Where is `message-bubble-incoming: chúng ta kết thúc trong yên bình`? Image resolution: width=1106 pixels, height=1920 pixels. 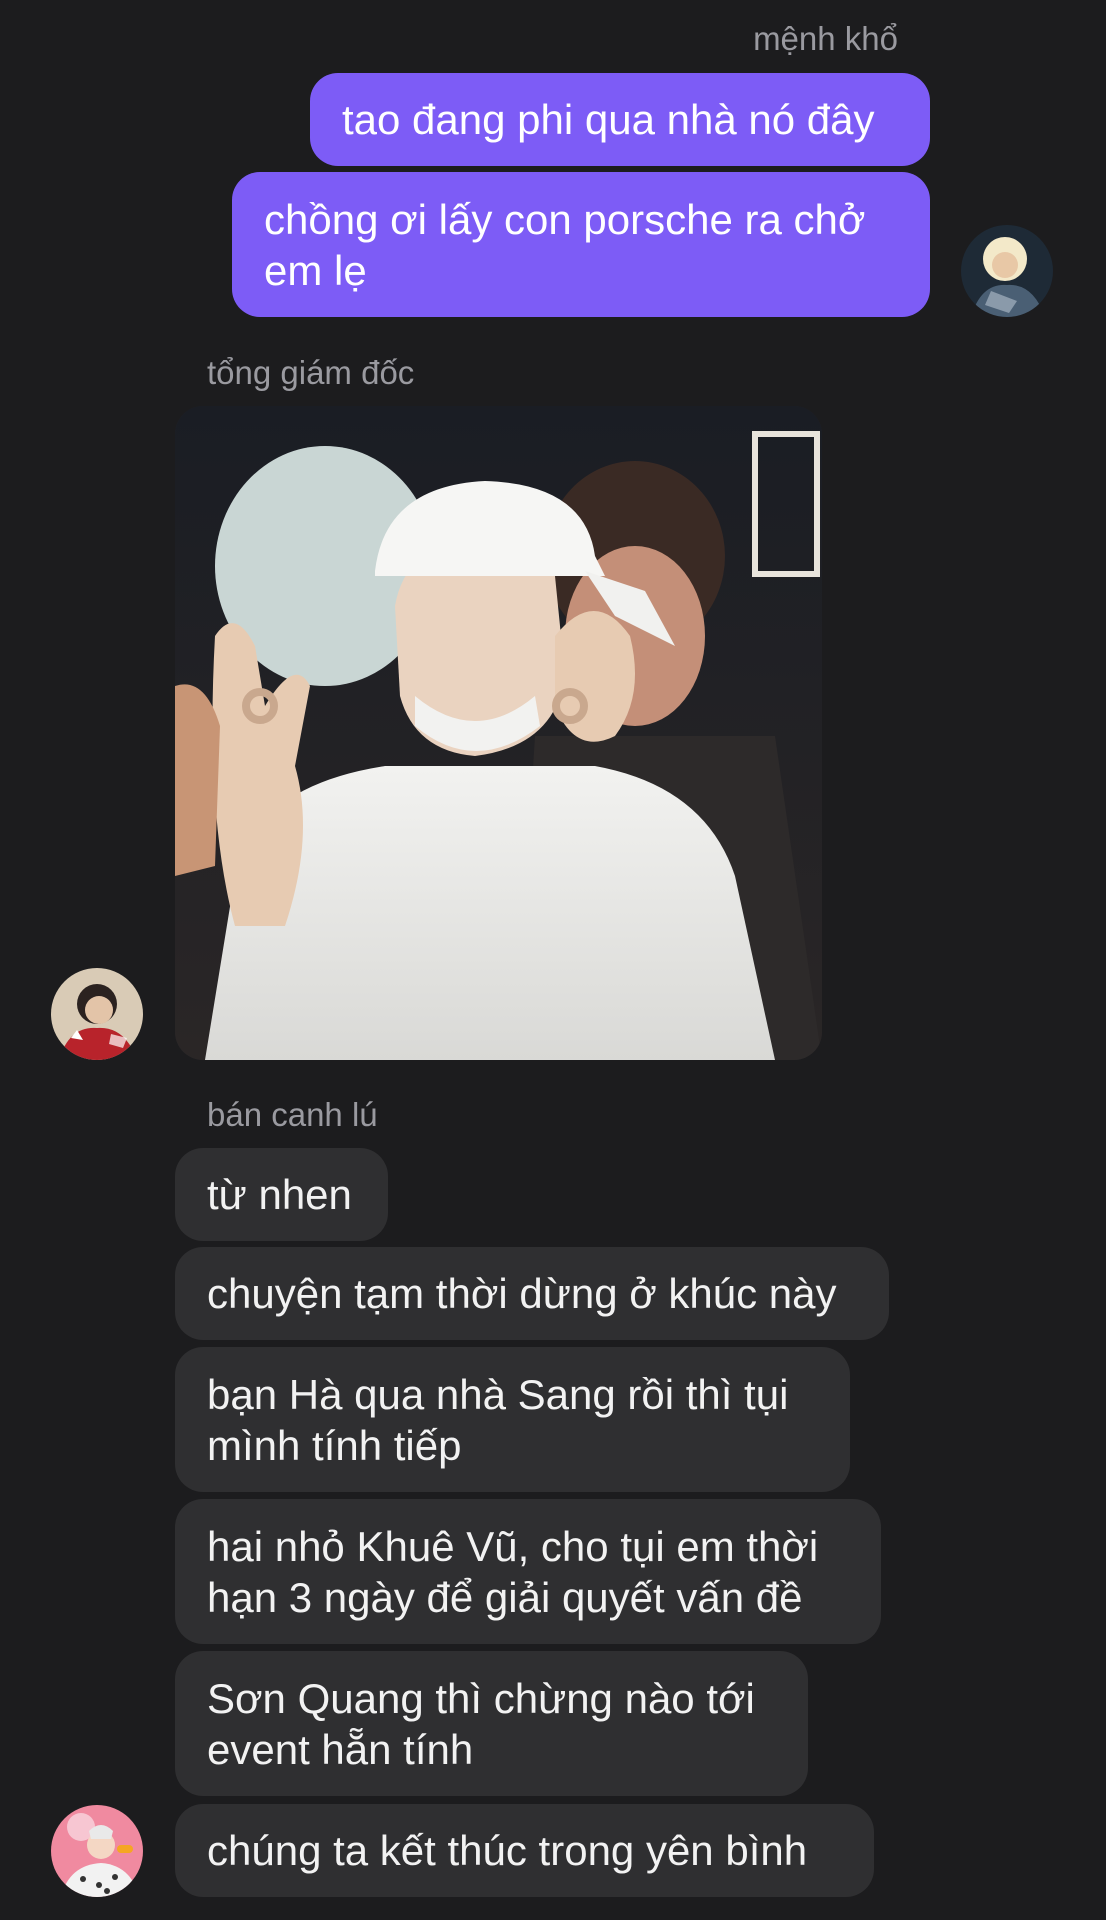
message-bubble-incoming: chúng ta kết thúc trong yên bình is located at coordinates (524, 1850).